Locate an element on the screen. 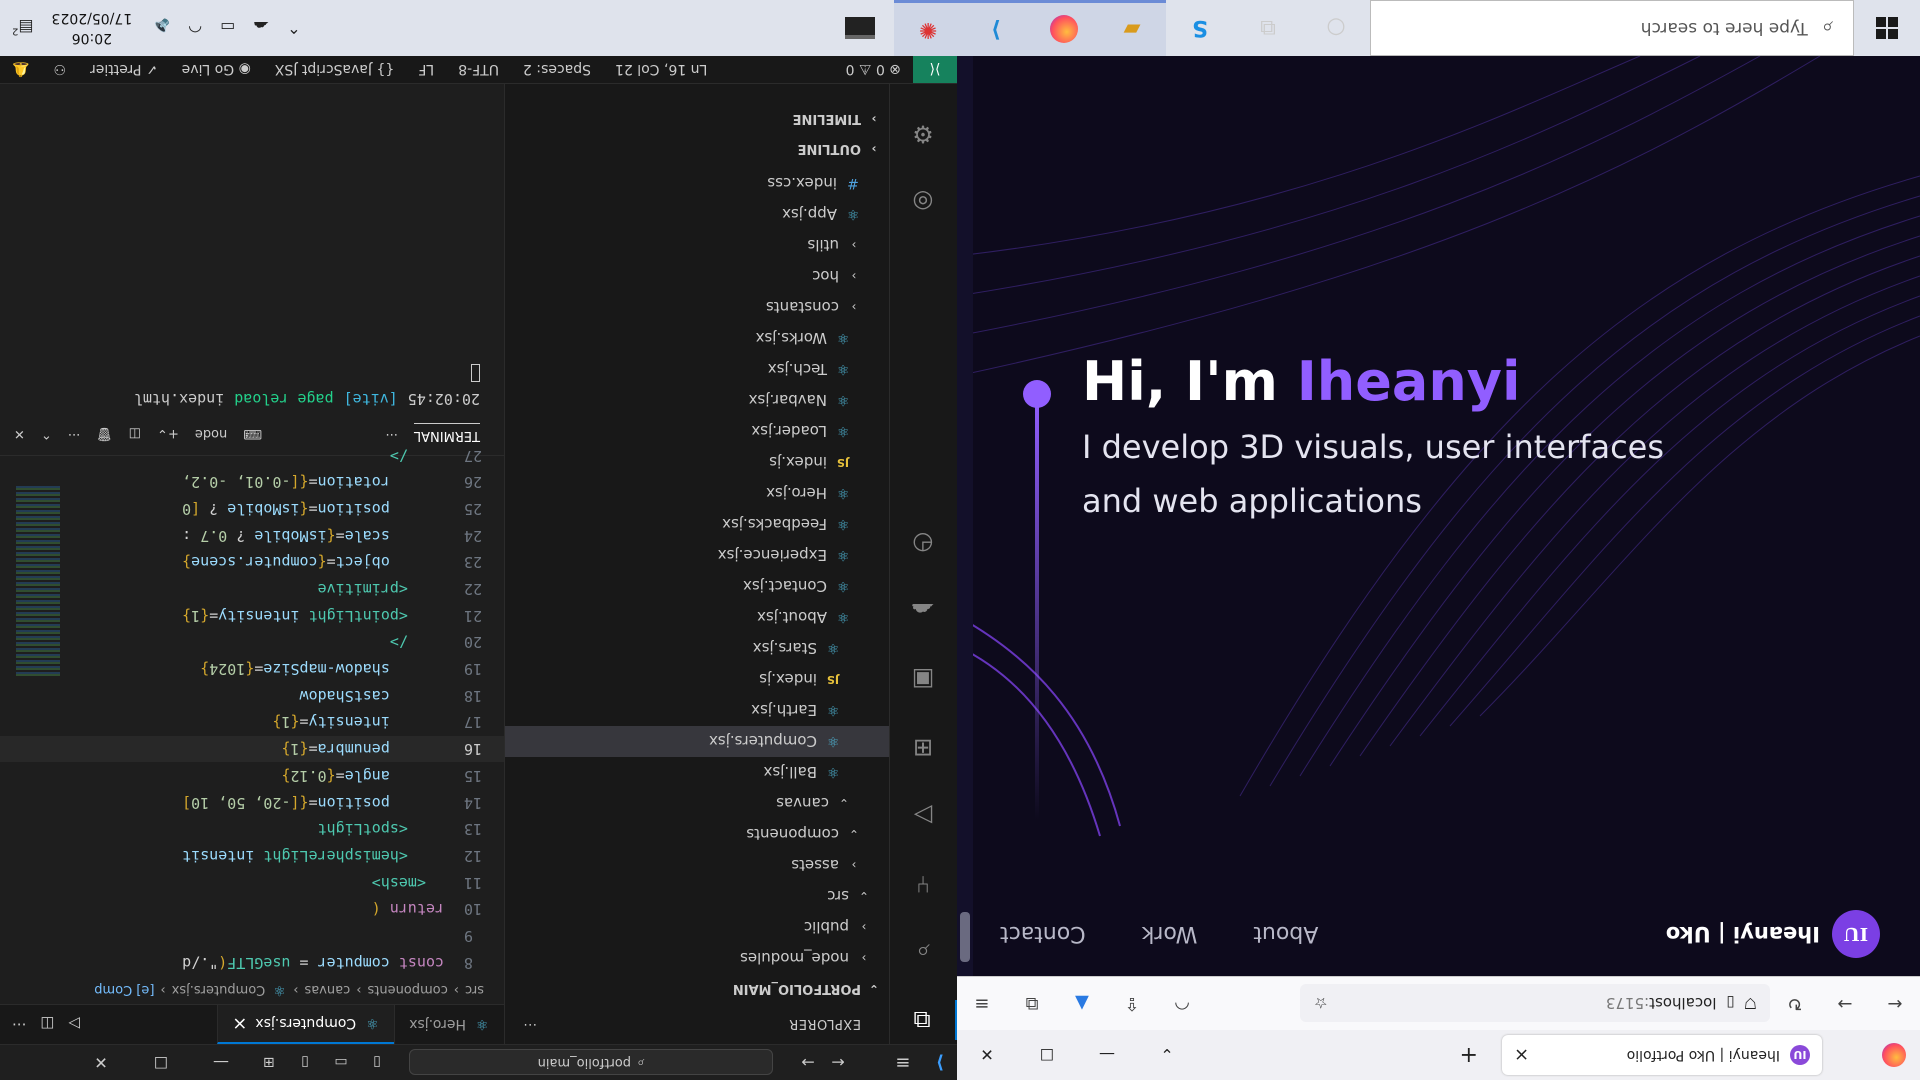 This screenshot has width=1920, height=1080. url-bar: ⛉ ▯ localhost:5173 ☆ is located at coordinates (1535, 1003).